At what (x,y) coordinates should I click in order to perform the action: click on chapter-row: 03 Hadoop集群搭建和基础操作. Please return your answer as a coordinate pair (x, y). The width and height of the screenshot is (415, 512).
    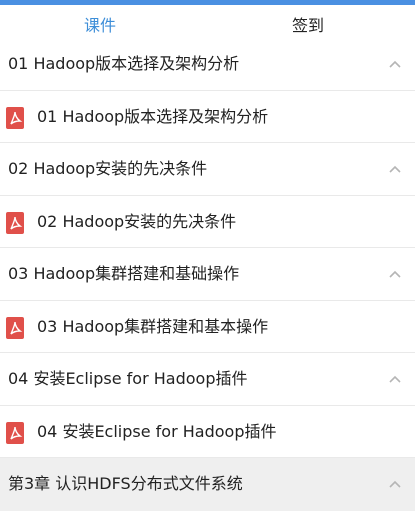
    Looking at the image, I should click on (207, 274).